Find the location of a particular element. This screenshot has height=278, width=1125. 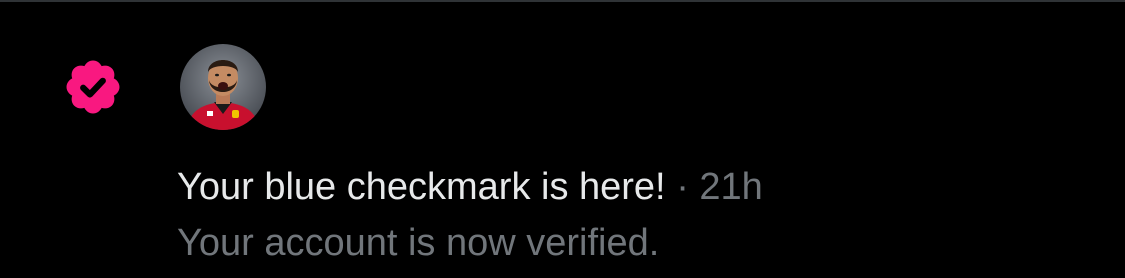

notification-title: Your blue checkmark is here! is located at coordinates (421, 187).